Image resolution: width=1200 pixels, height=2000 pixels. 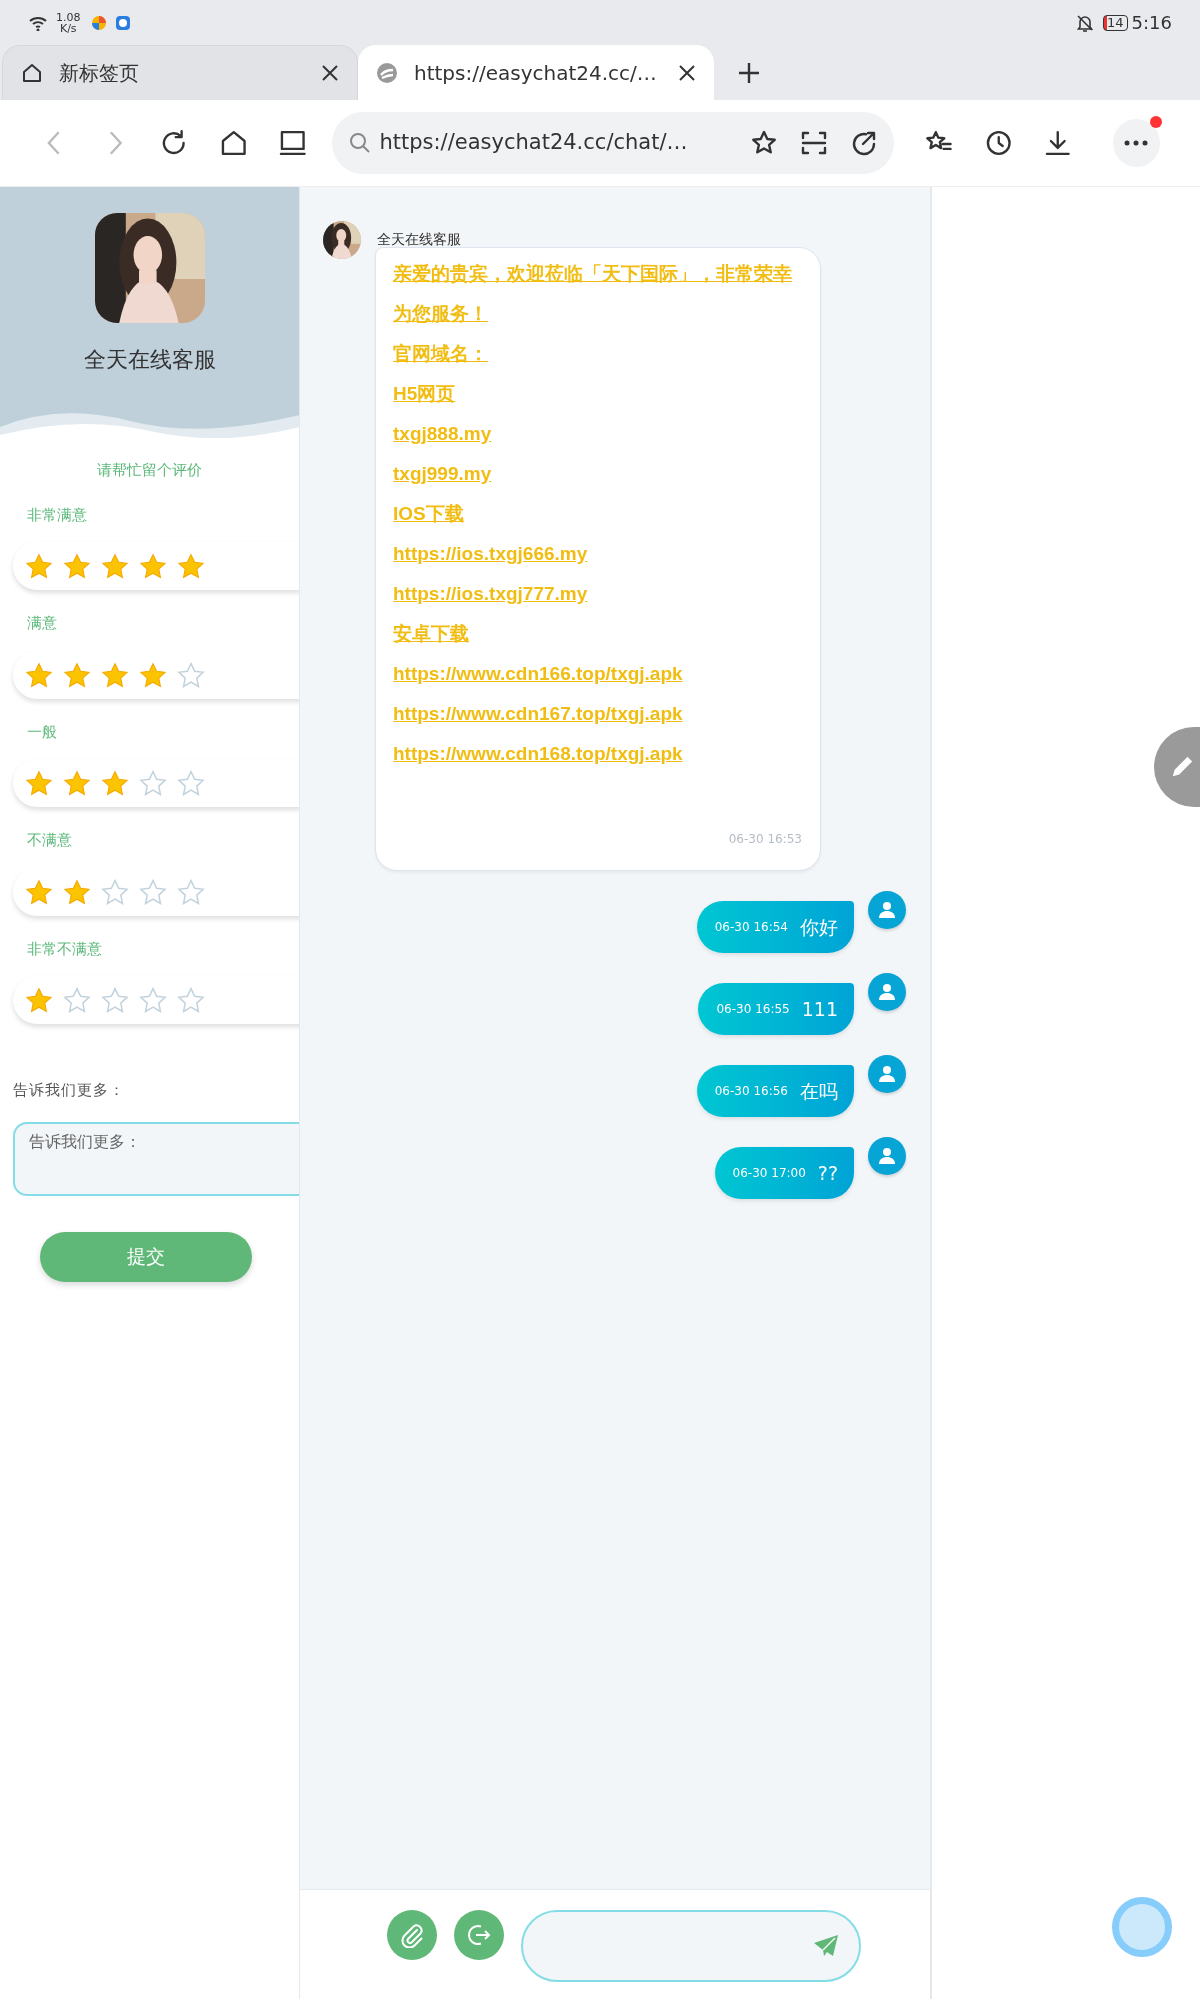 What do you see at coordinates (538, 714) in the screenshot?
I see `message-link: https://www.cdn167.top/txgj.apk` at bounding box center [538, 714].